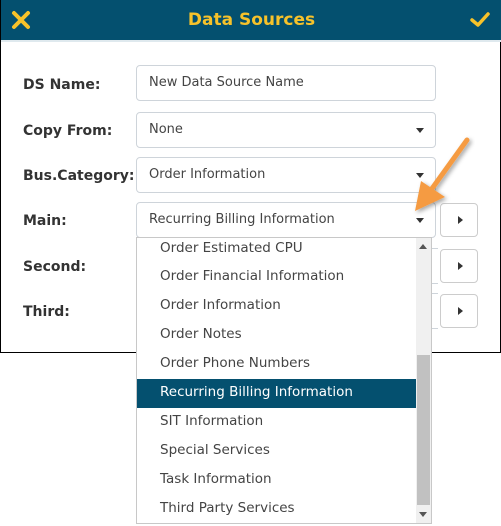  Describe the element at coordinates (277, 509) in the screenshot. I see `list-item: Third Party Services` at that location.